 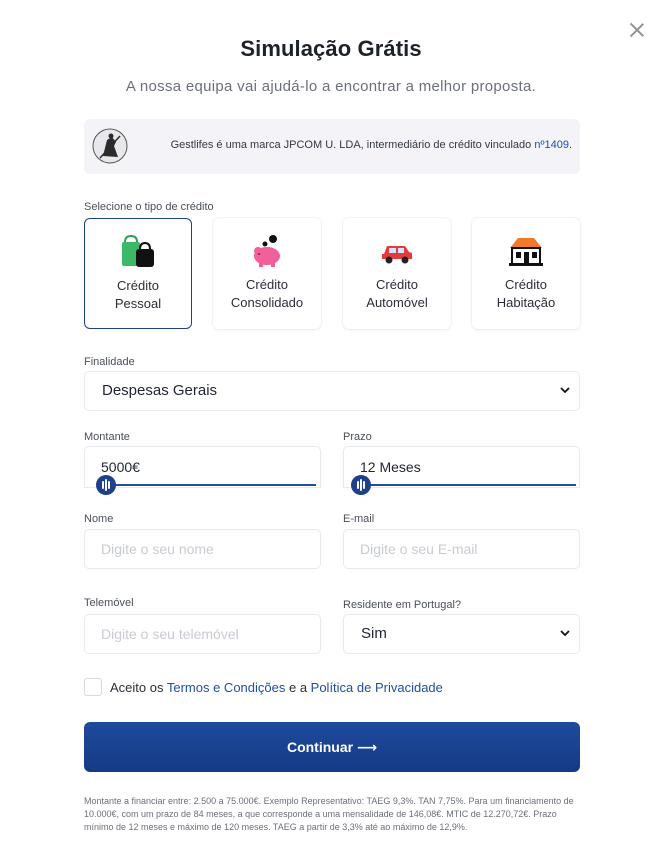 I want to click on continue-button: Continuar ⟶, so click(x=332, y=747).